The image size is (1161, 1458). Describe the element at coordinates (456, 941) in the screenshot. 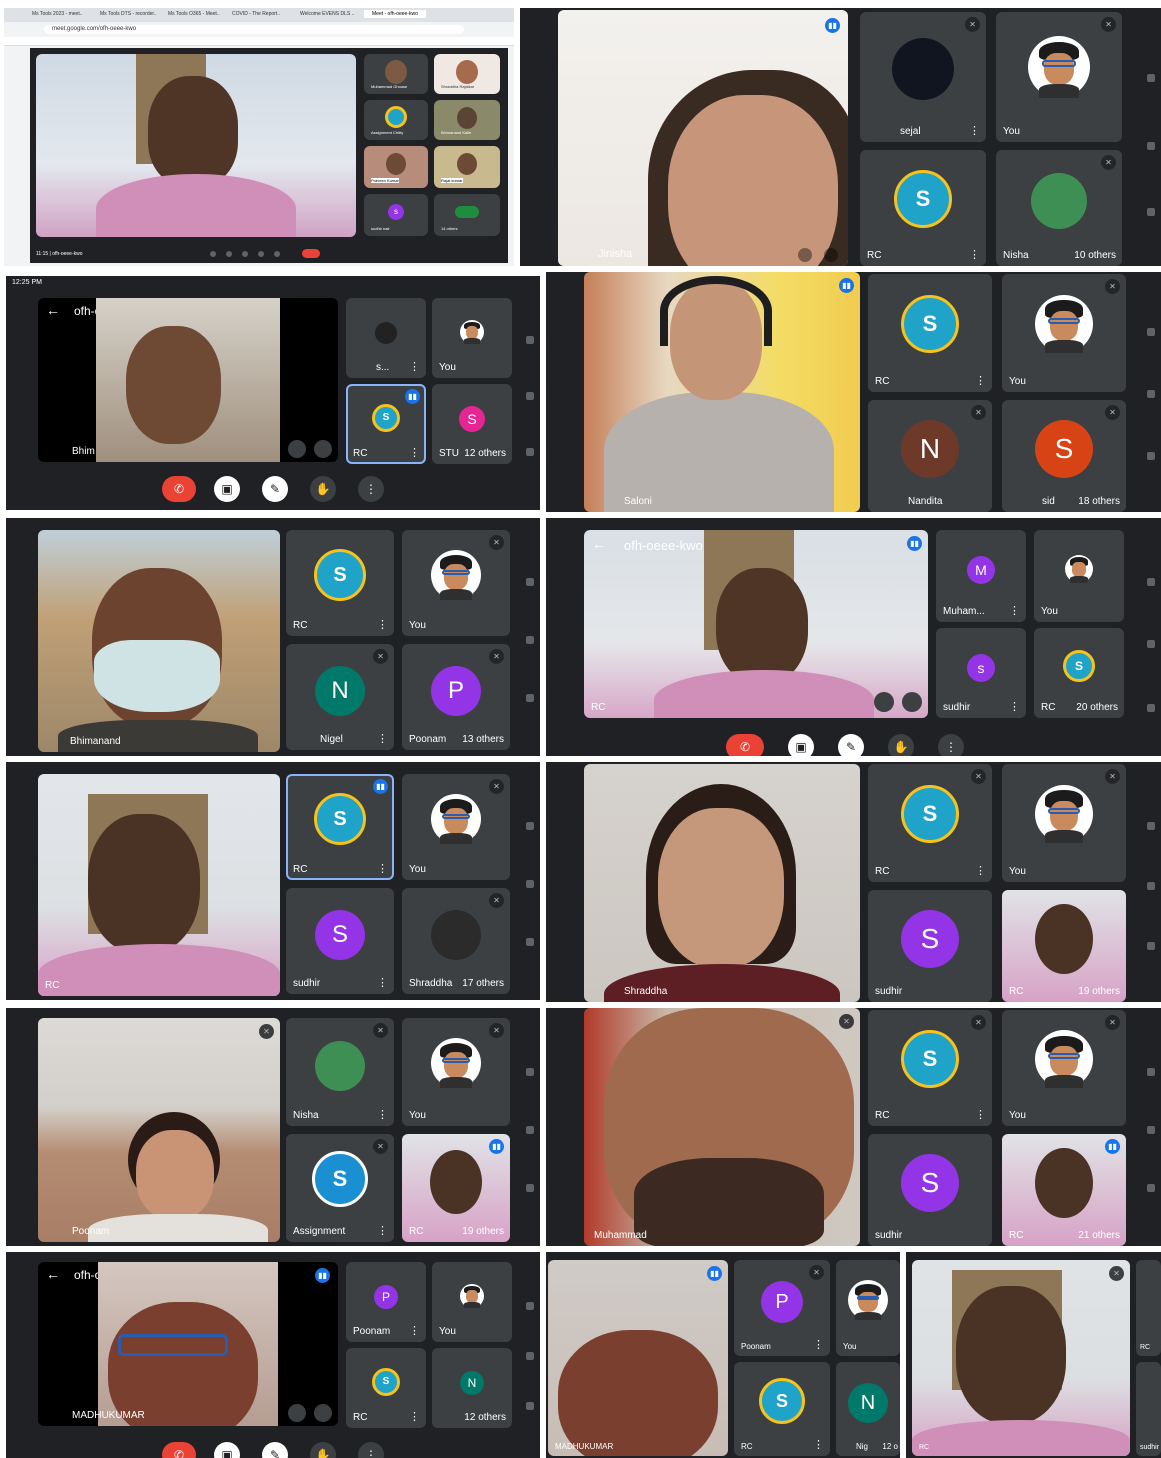

I see `participant-tile: ✕ Shraddha 17 others` at that location.